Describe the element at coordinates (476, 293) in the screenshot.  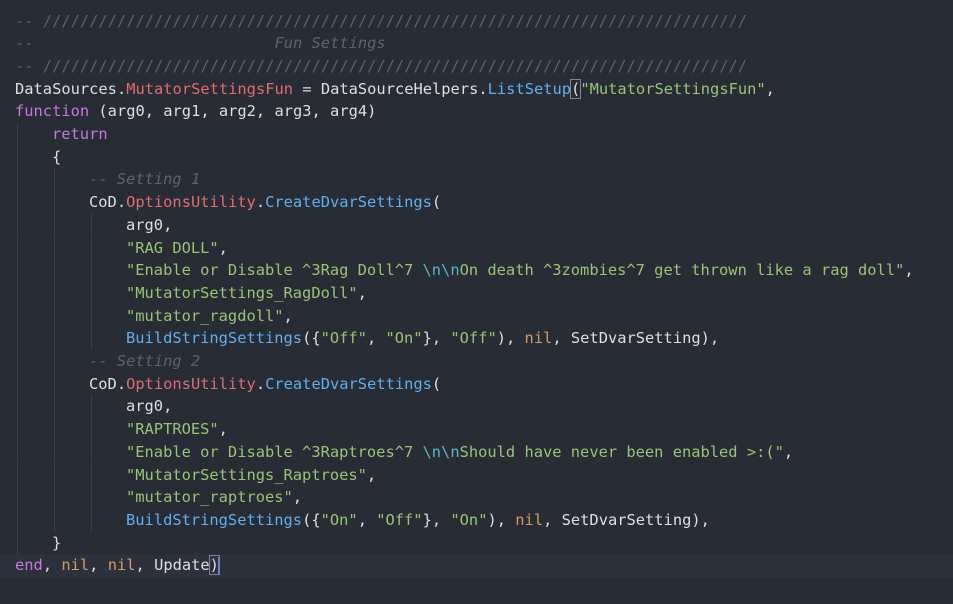
I see `code-line: "MutatorSettings_RagDoll",` at that location.